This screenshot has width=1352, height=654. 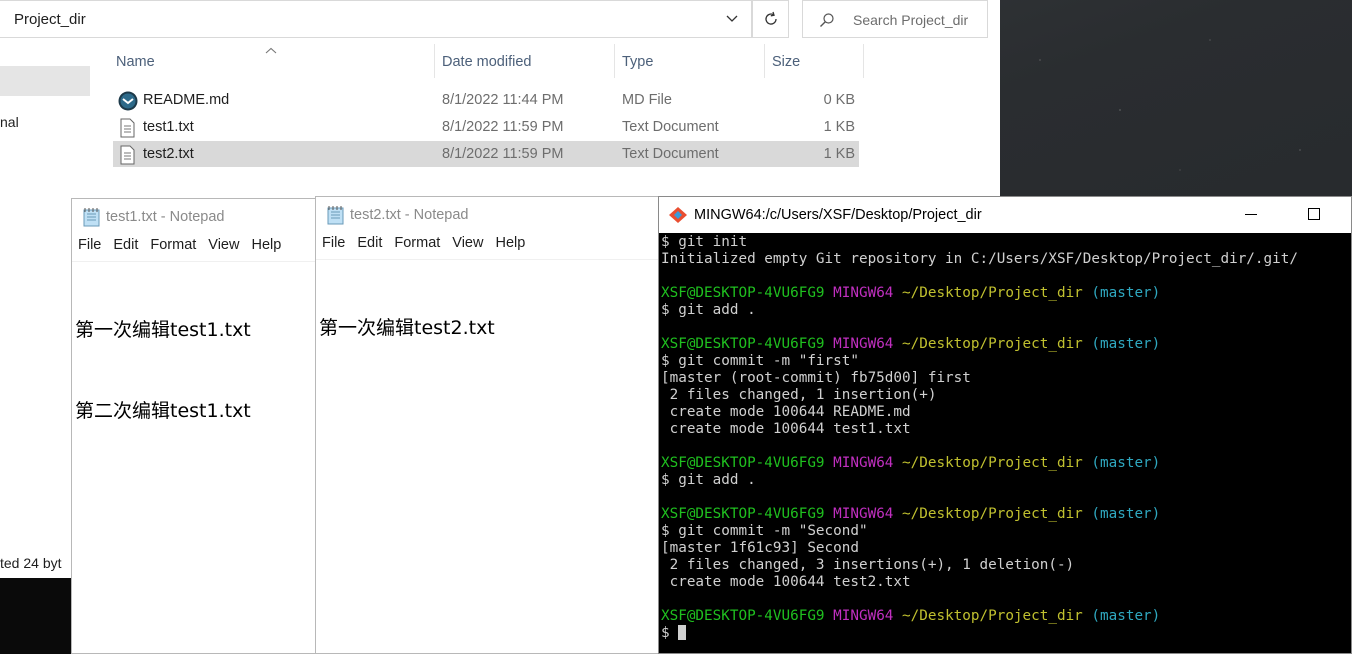 I want to click on search-icon, so click(x=827, y=21).